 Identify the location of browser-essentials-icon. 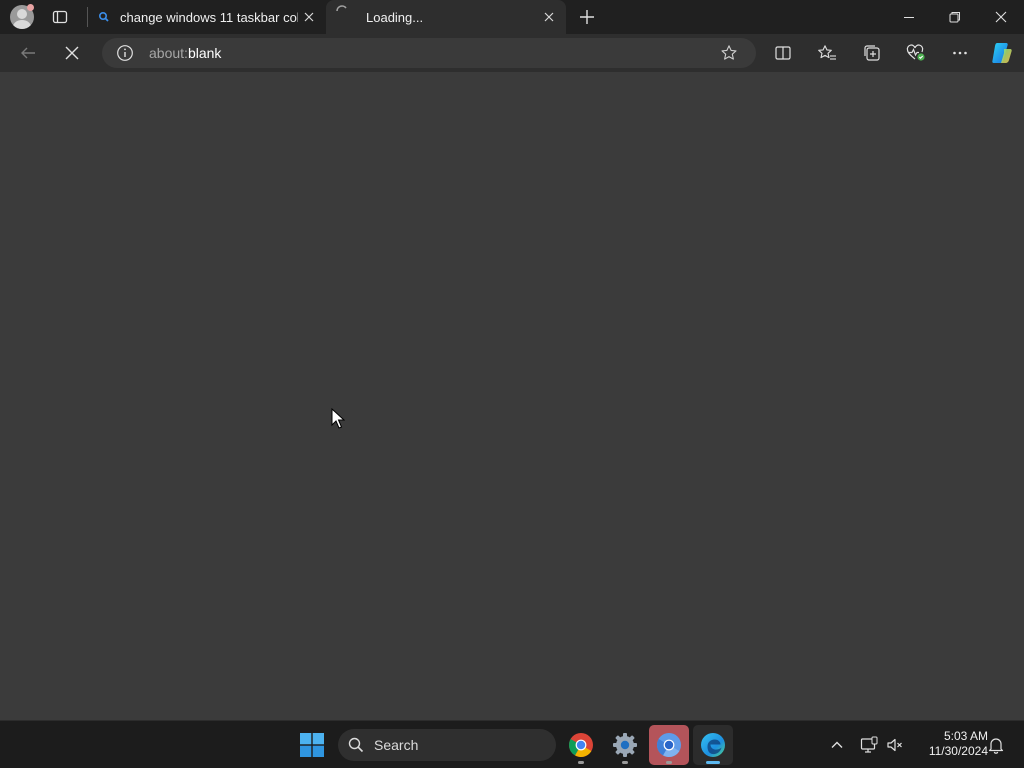
(915, 52).